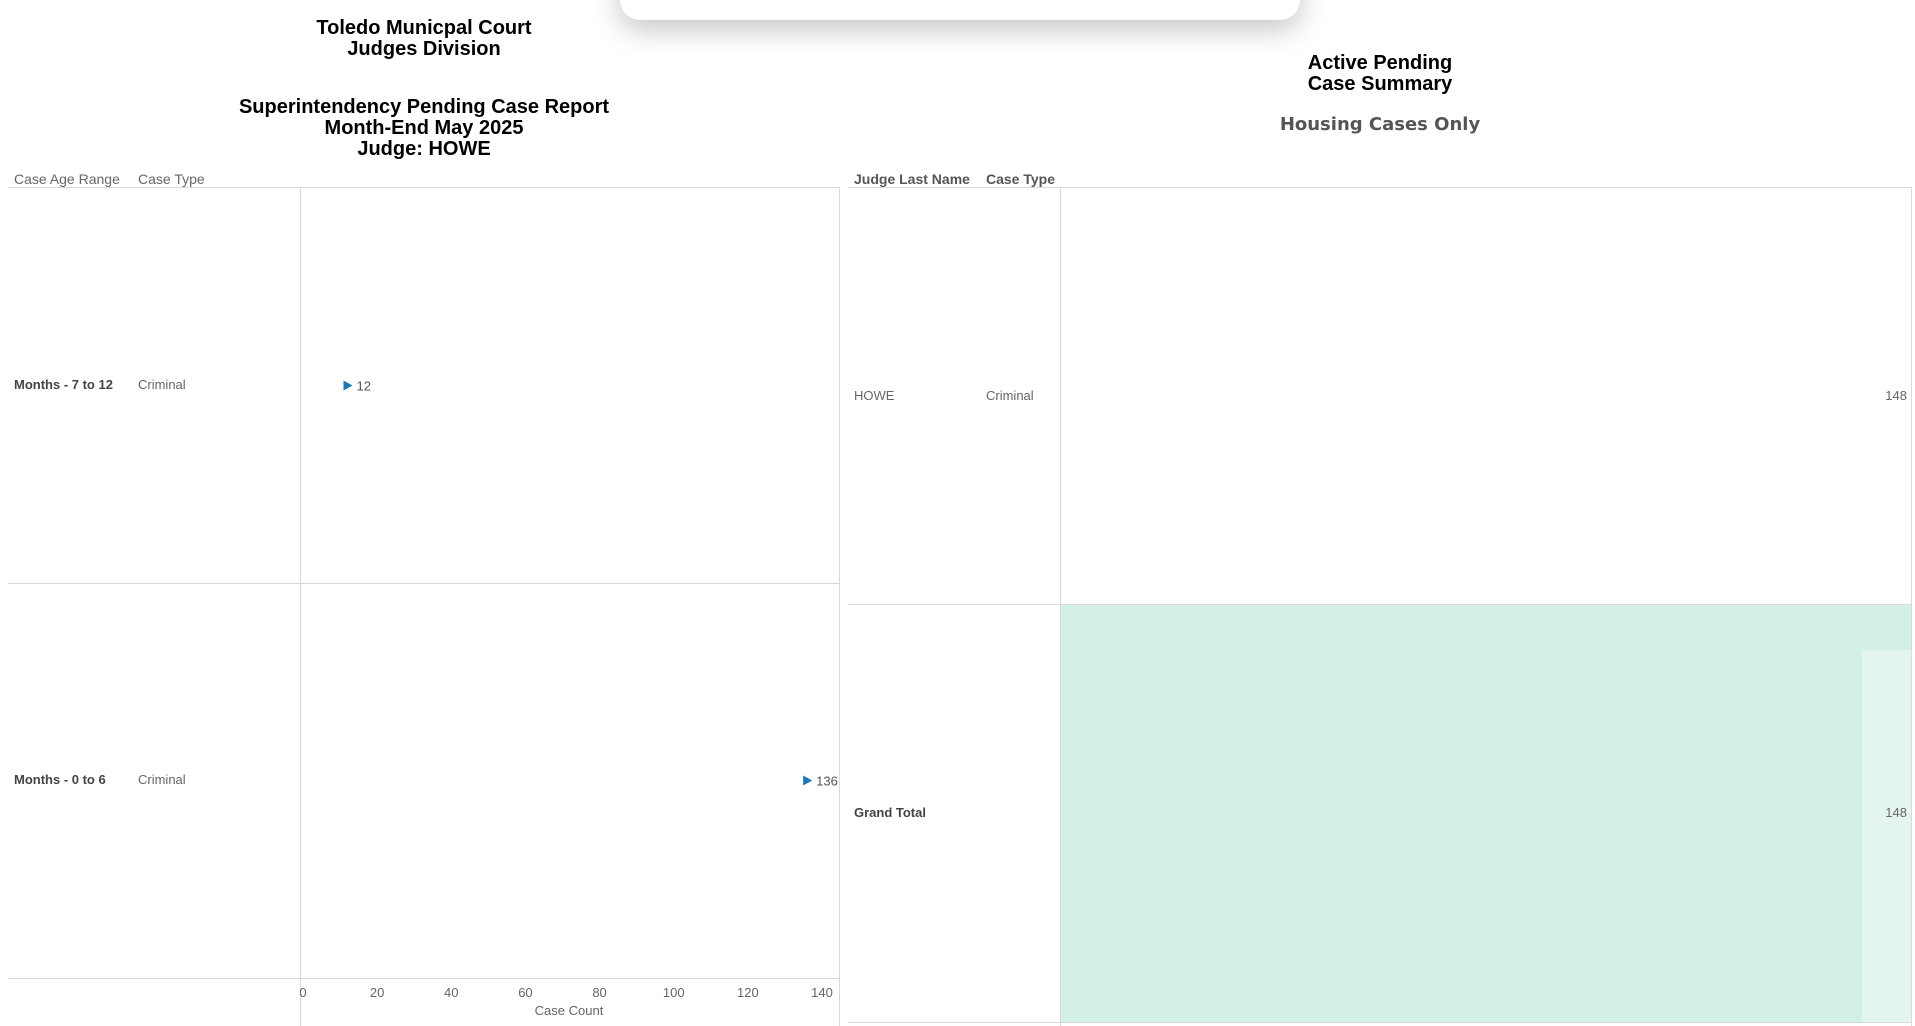  What do you see at coordinates (674, 992) in the screenshot?
I see `x-tick-label-5: 100` at bounding box center [674, 992].